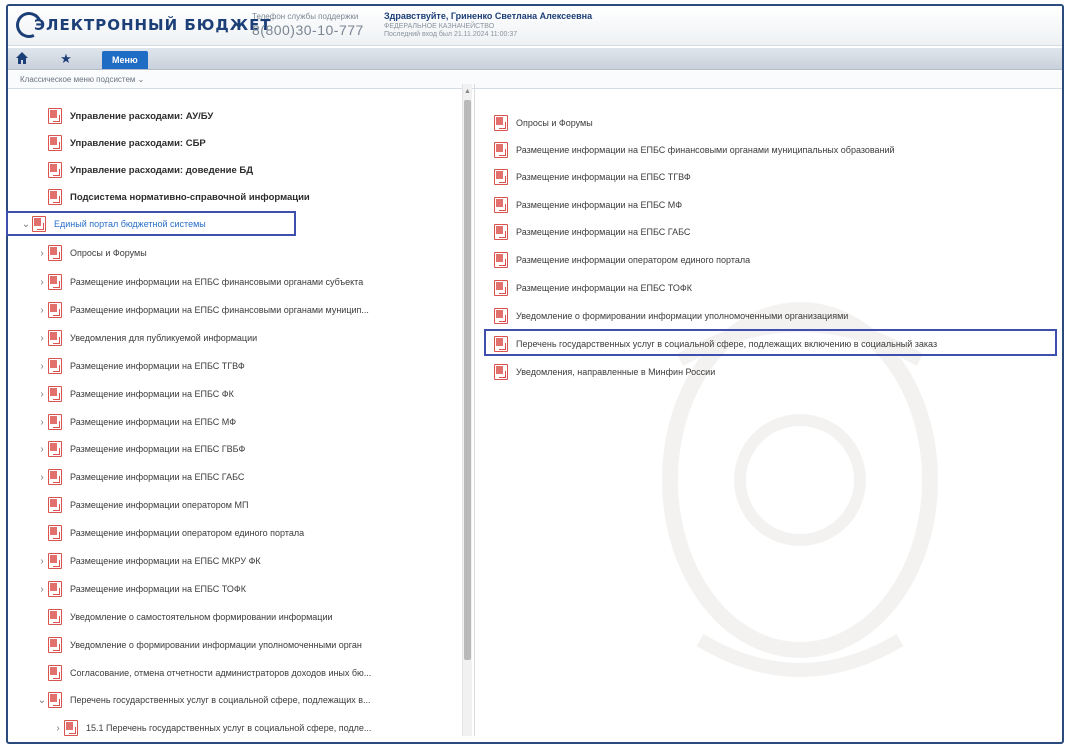 This screenshot has height=748, width=1069. I want to click on left-scrollbar: ▲, so click(467, 410).